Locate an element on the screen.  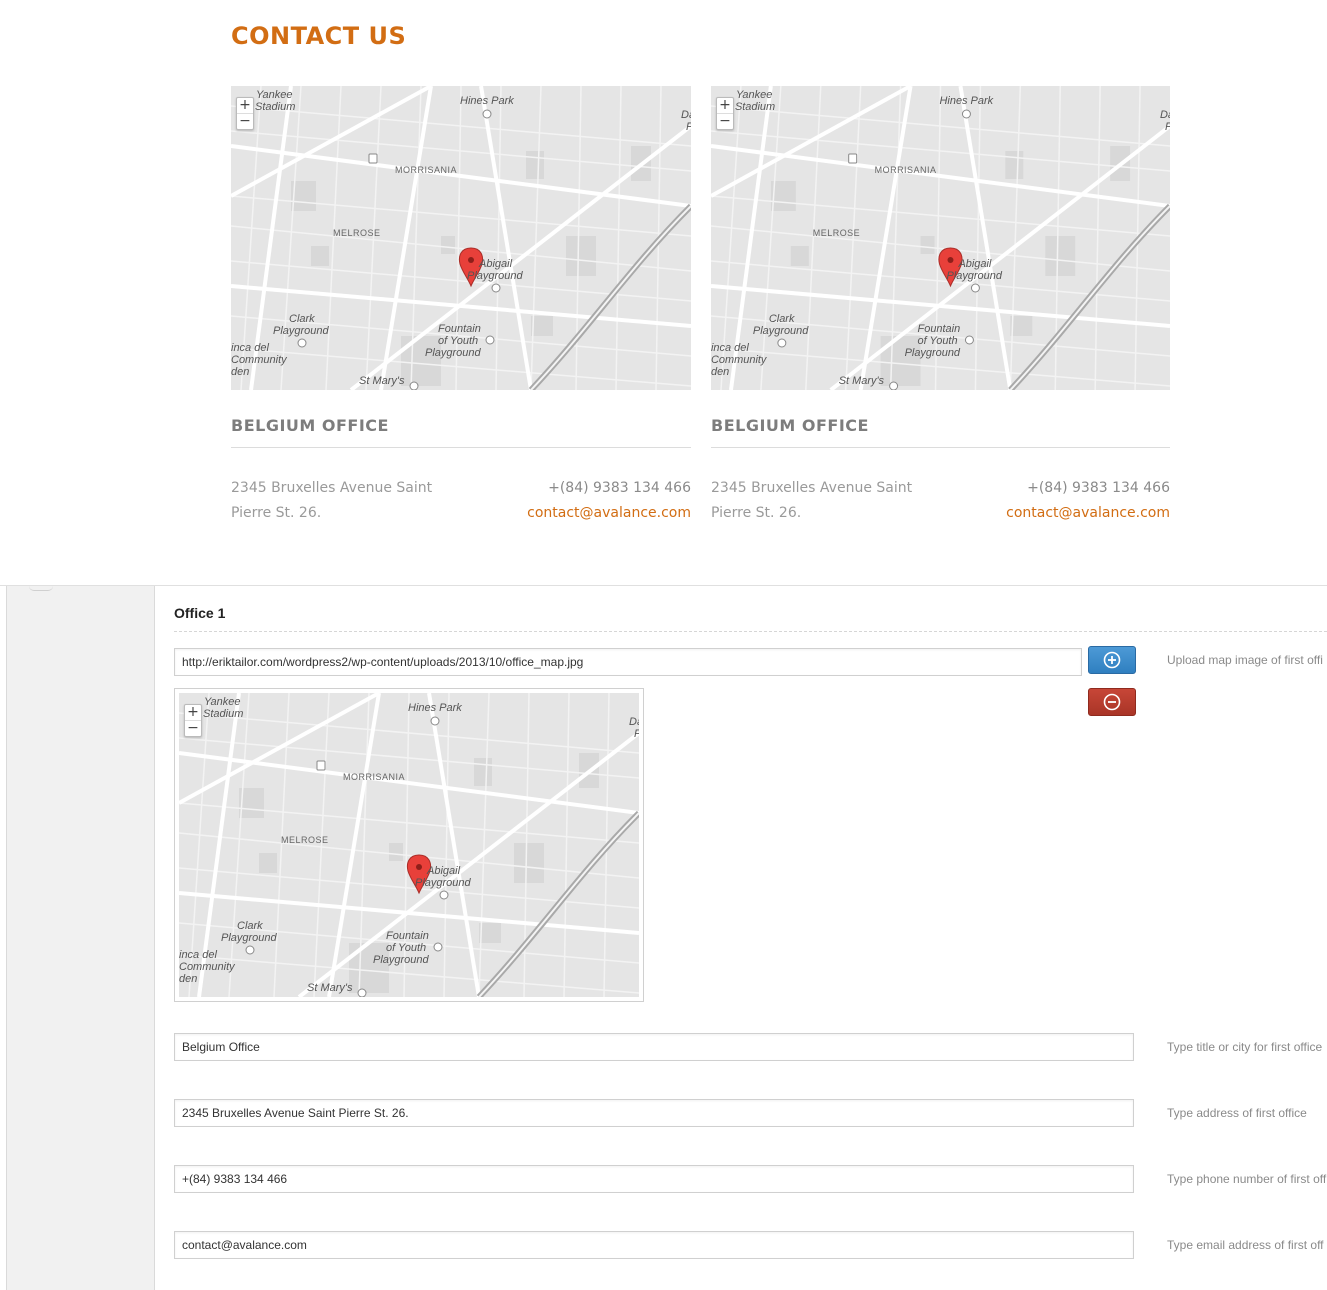
office-email-hint: Type email address of first off is located at coordinates (1245, 1245).